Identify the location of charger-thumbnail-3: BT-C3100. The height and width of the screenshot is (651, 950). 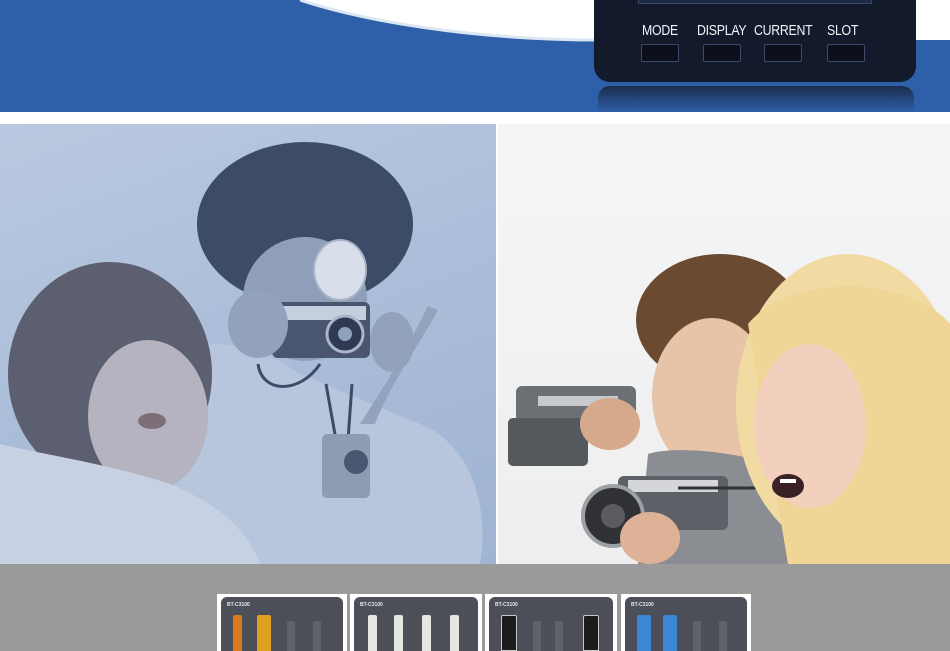
(551, 622).